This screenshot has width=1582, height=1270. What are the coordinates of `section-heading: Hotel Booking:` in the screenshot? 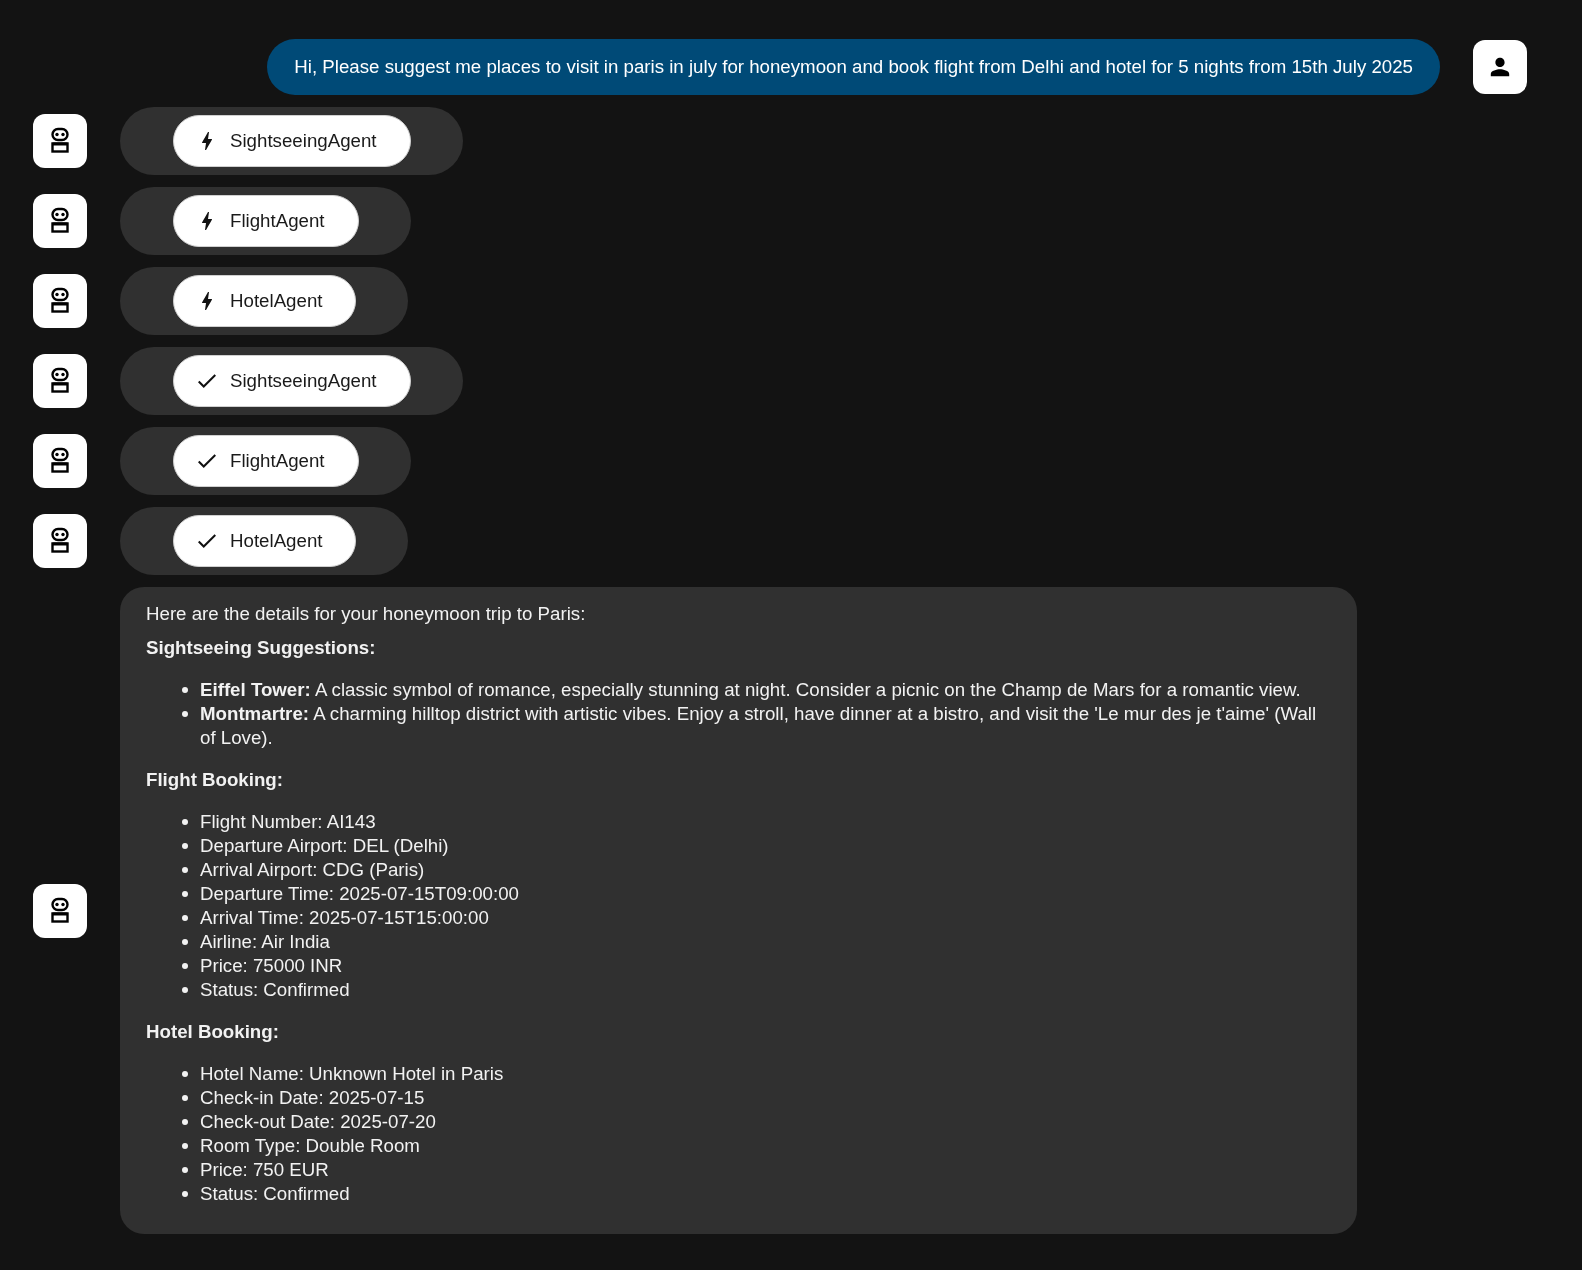 It's located at (213, 1032).